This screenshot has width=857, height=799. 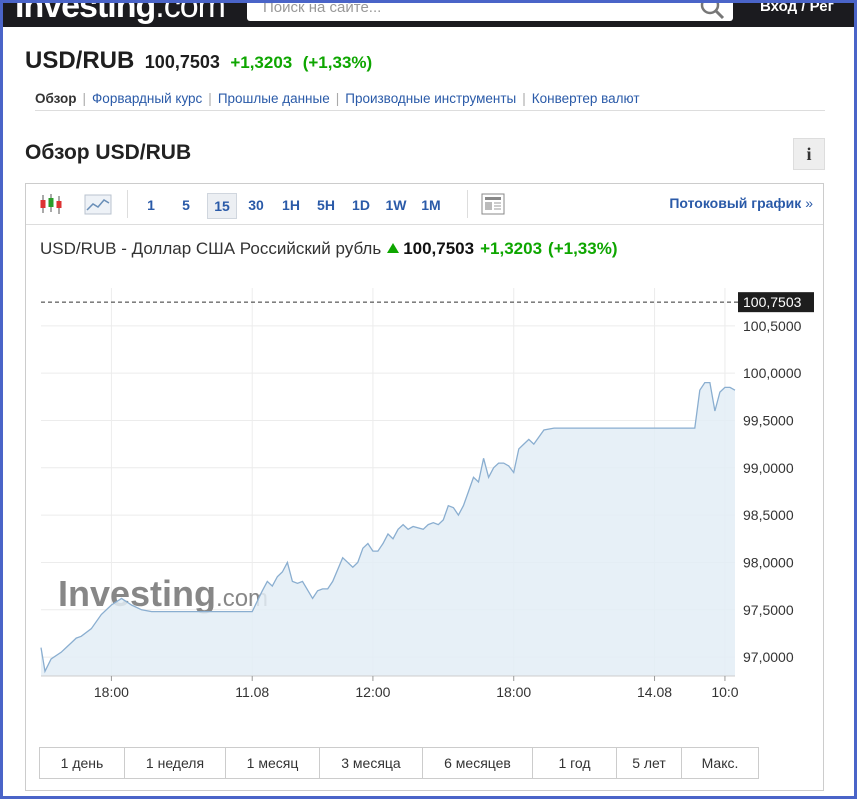 I want to click on range-max: Макс., so click(x=720, y=763).